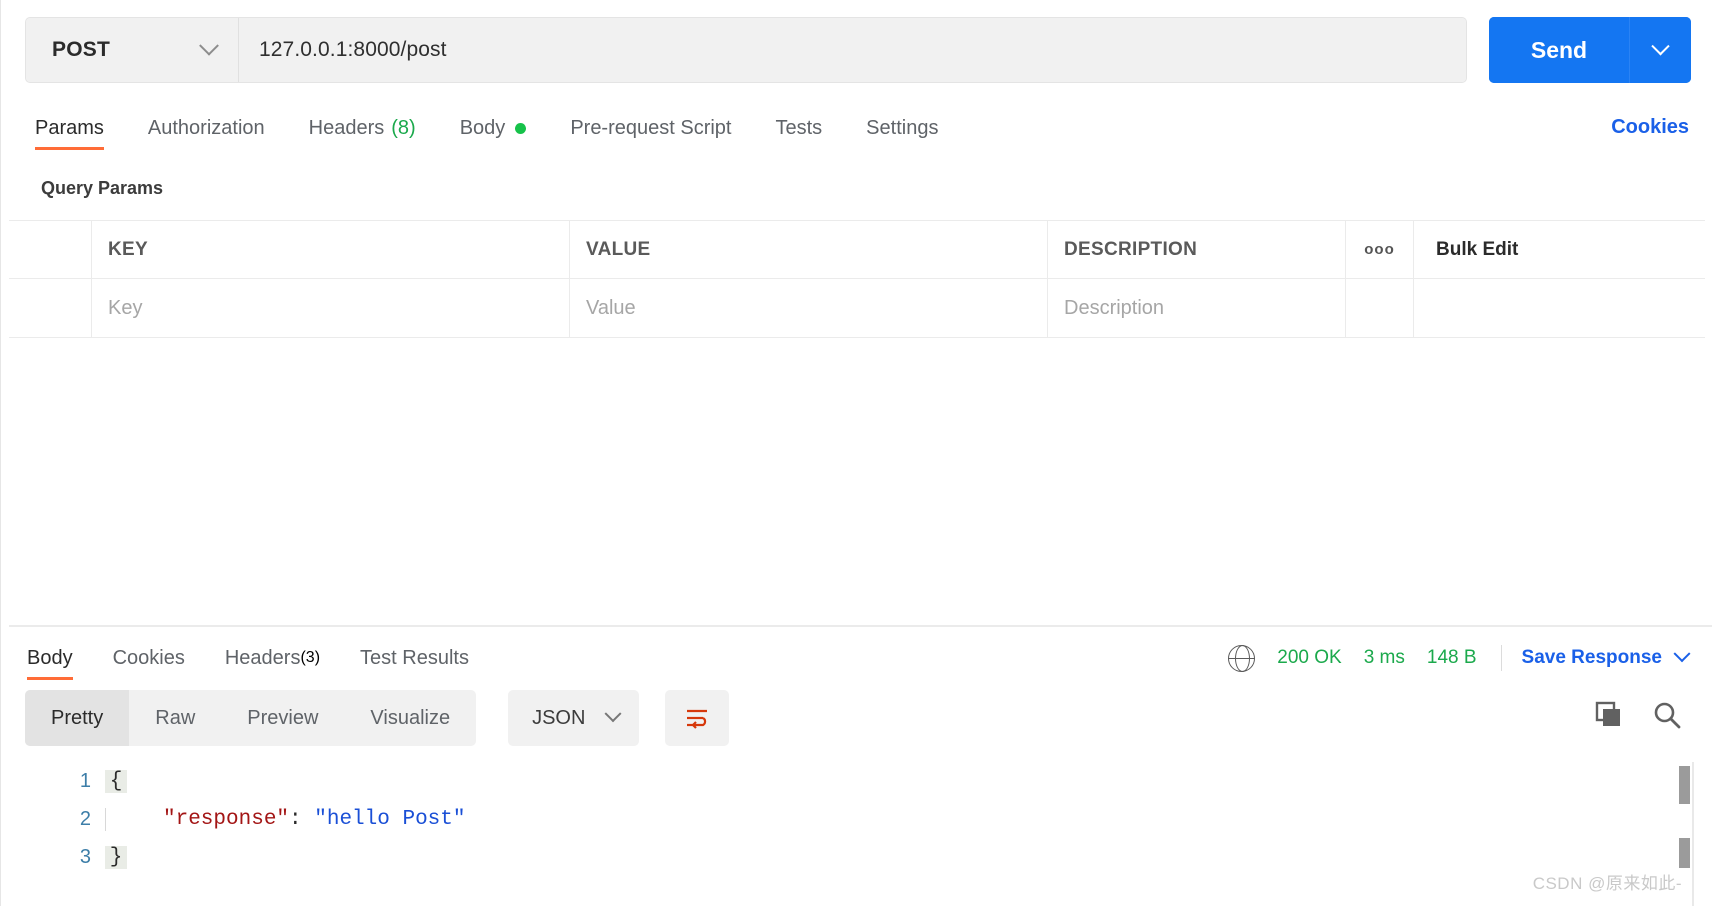  I want to click on response-body-actions, so click(1638, 717).